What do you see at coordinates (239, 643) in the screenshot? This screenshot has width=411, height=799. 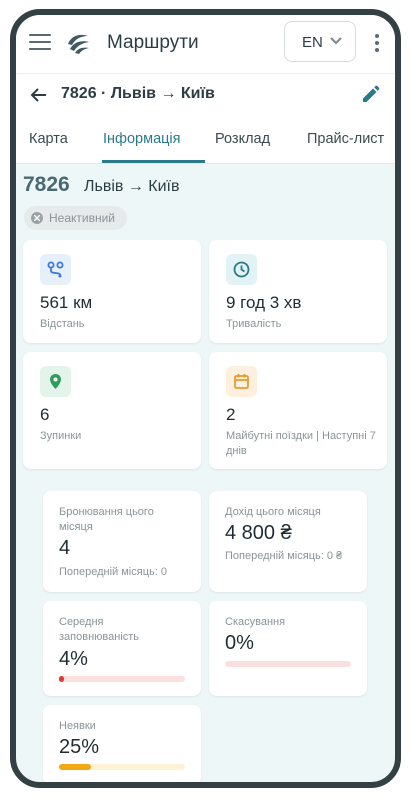 I see `cancellations-value: 0%` at bounding box center [239, 643].